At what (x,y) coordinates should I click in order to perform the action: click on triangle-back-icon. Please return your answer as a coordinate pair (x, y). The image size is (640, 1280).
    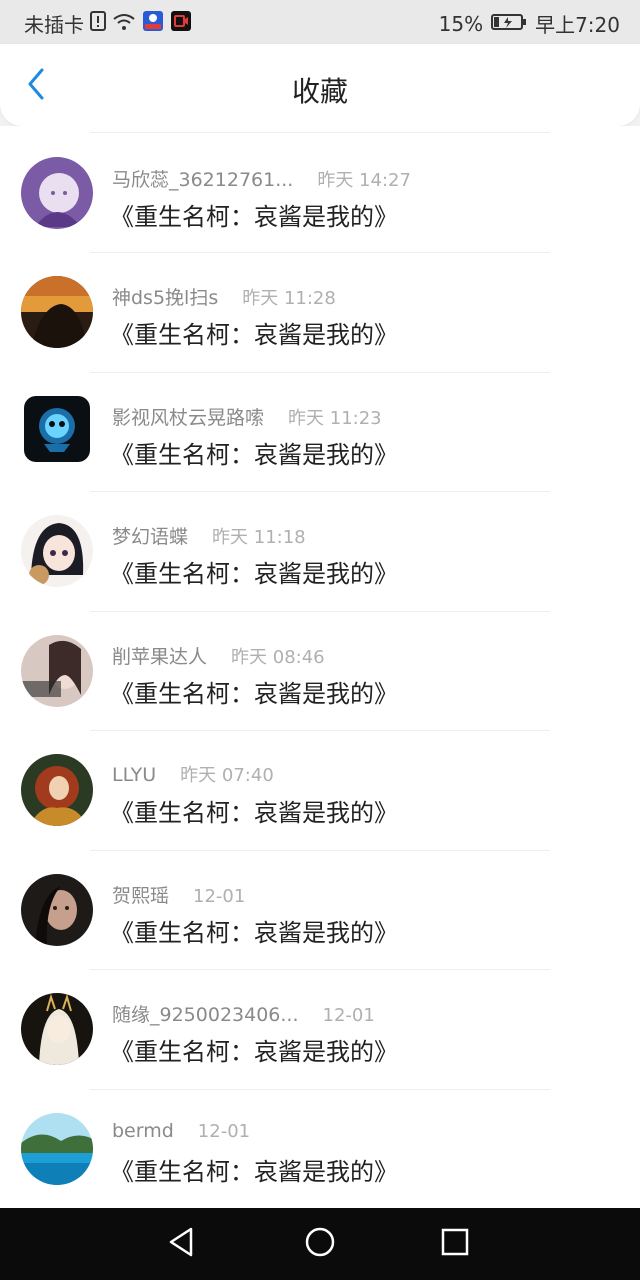
    Looking at the image, I should click on (182, 1244).